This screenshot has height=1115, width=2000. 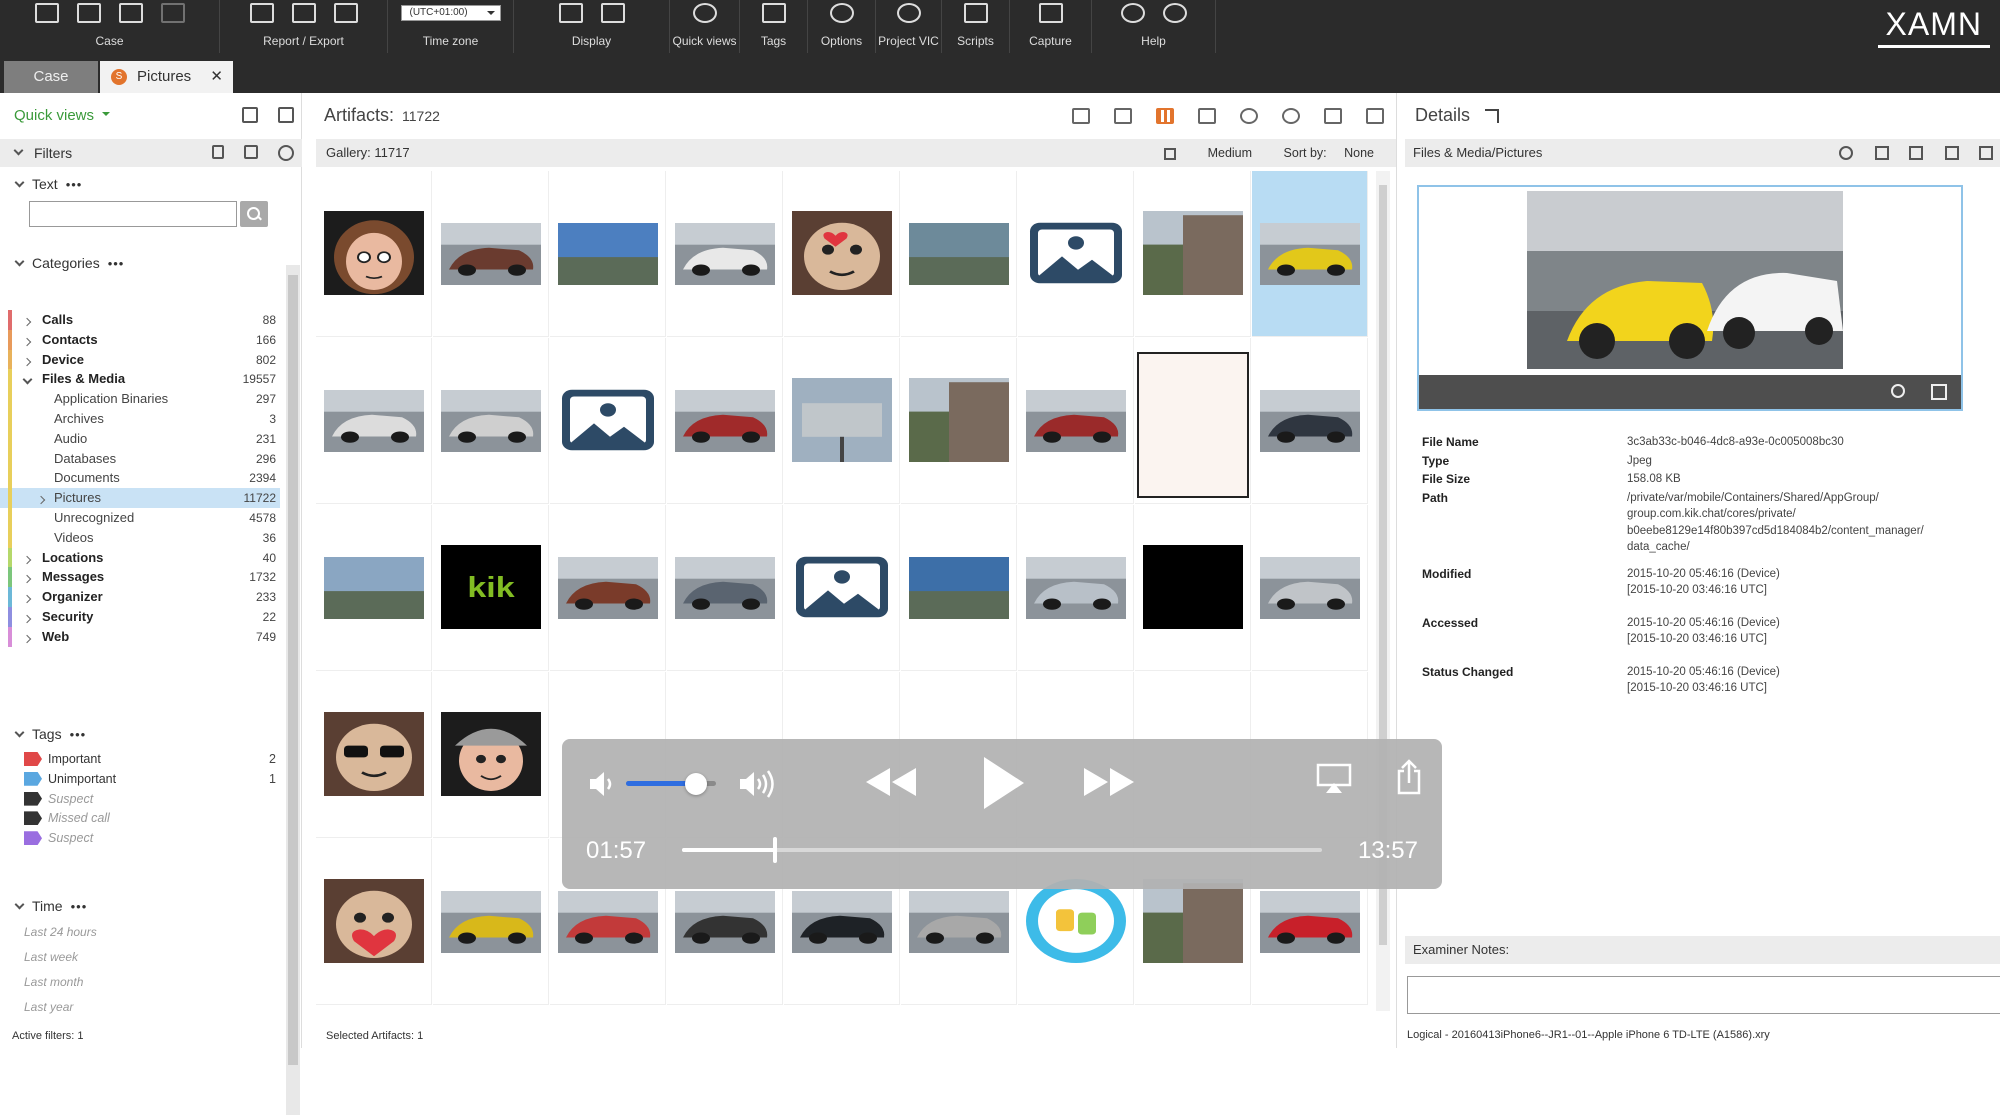 I want to click on category-item: Organizer 233, so click(x=140, y=597).